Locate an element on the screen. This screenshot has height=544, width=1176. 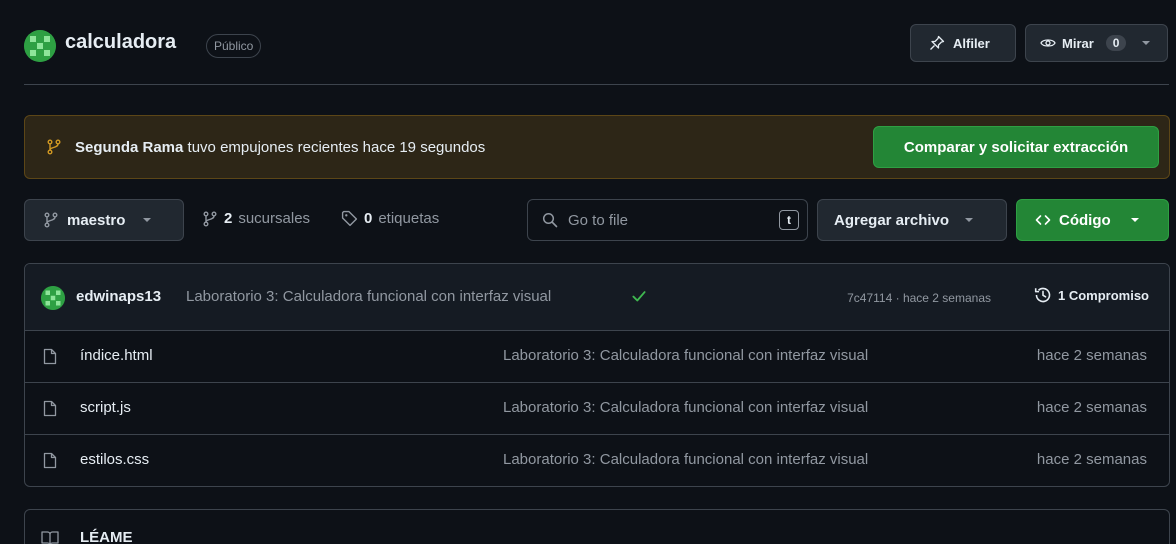
add-file-label: Agregar archivo is located at coordinates (892, 220).